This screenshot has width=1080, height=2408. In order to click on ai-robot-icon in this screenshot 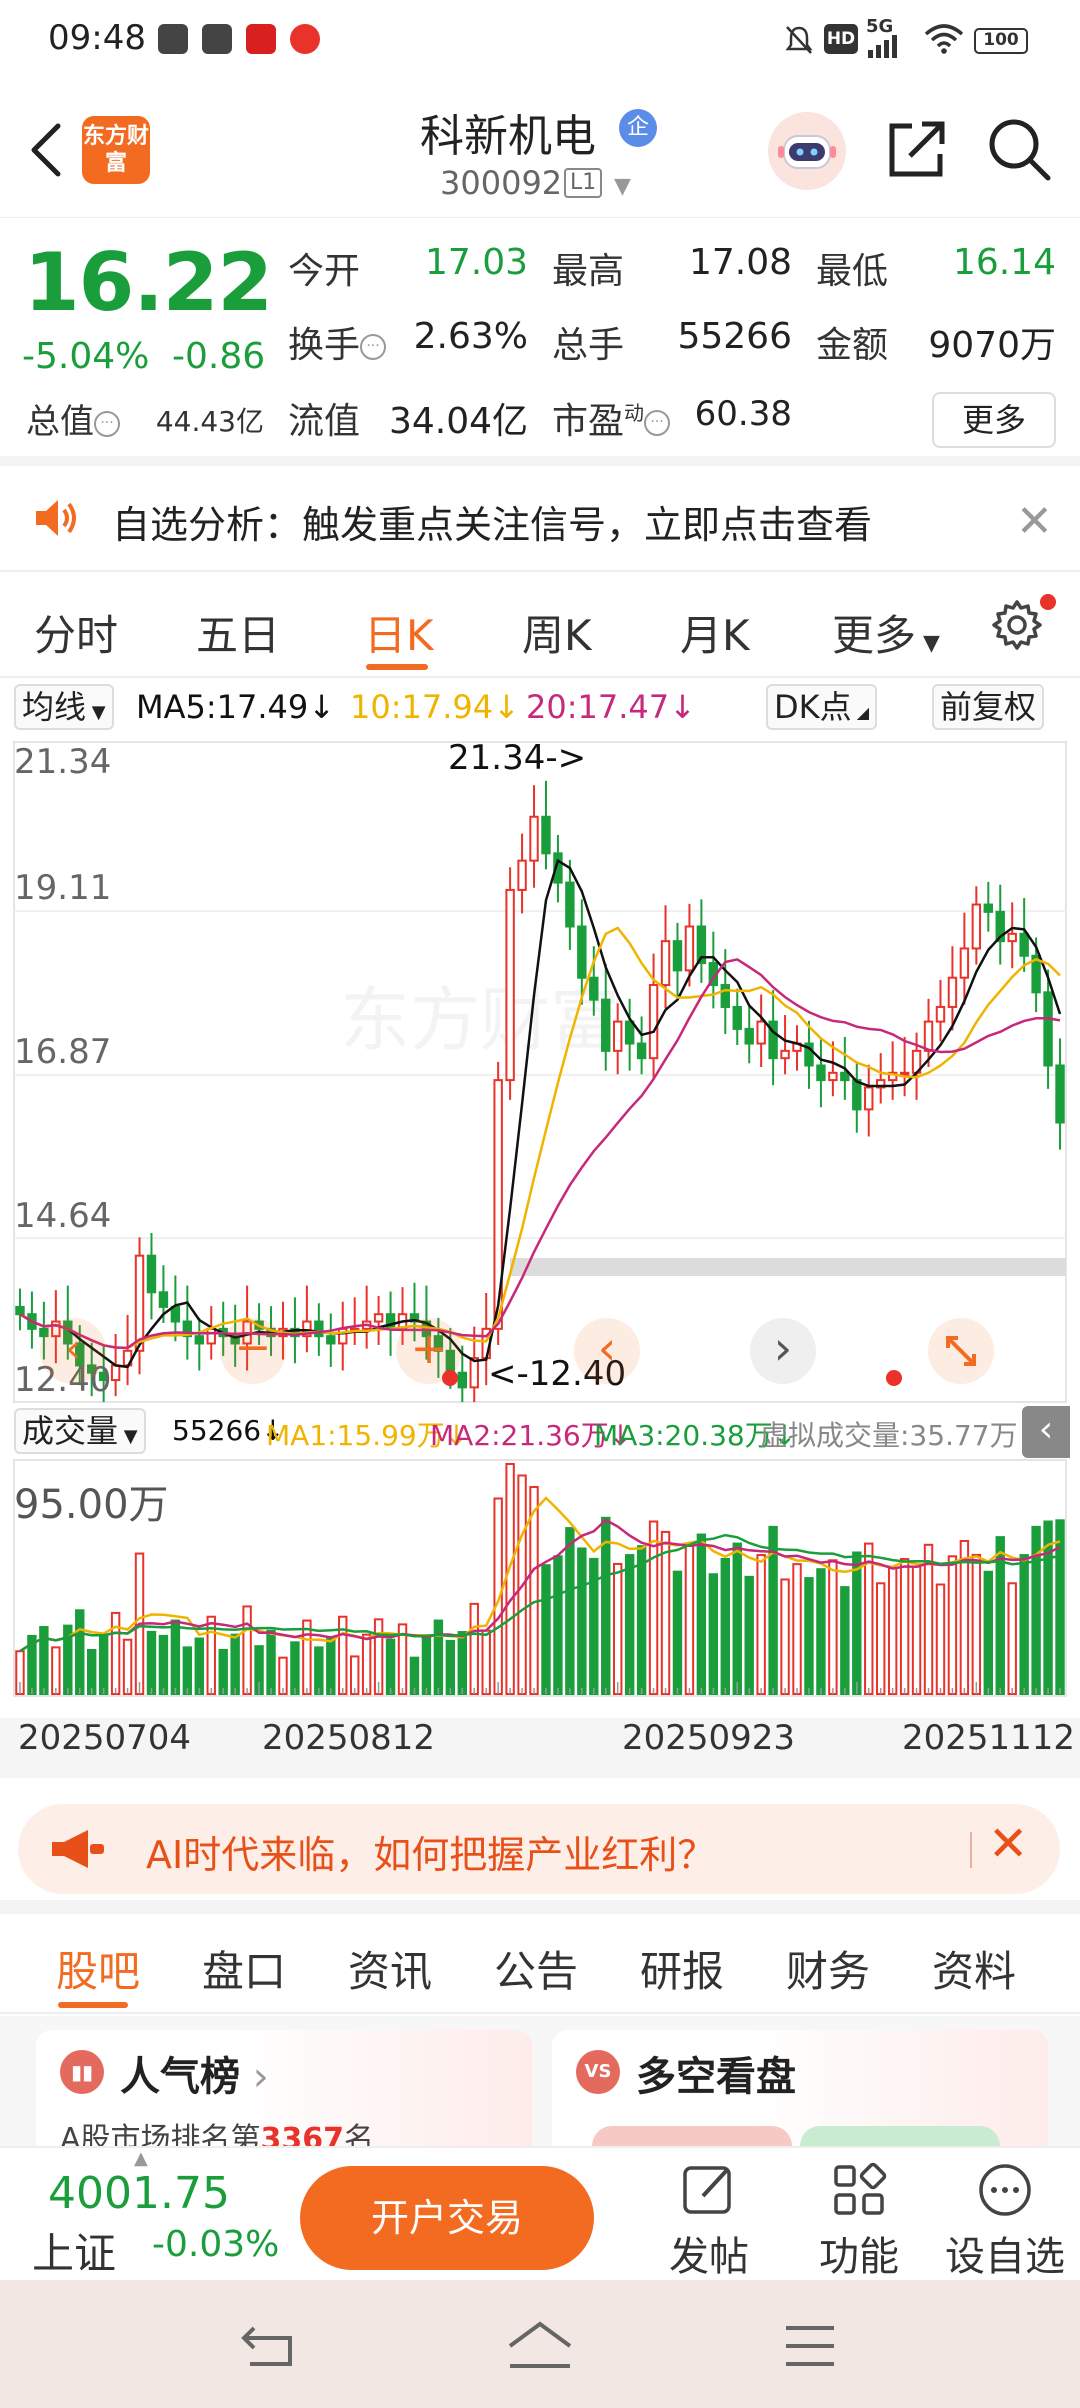, I will do `click(807, 151)`.